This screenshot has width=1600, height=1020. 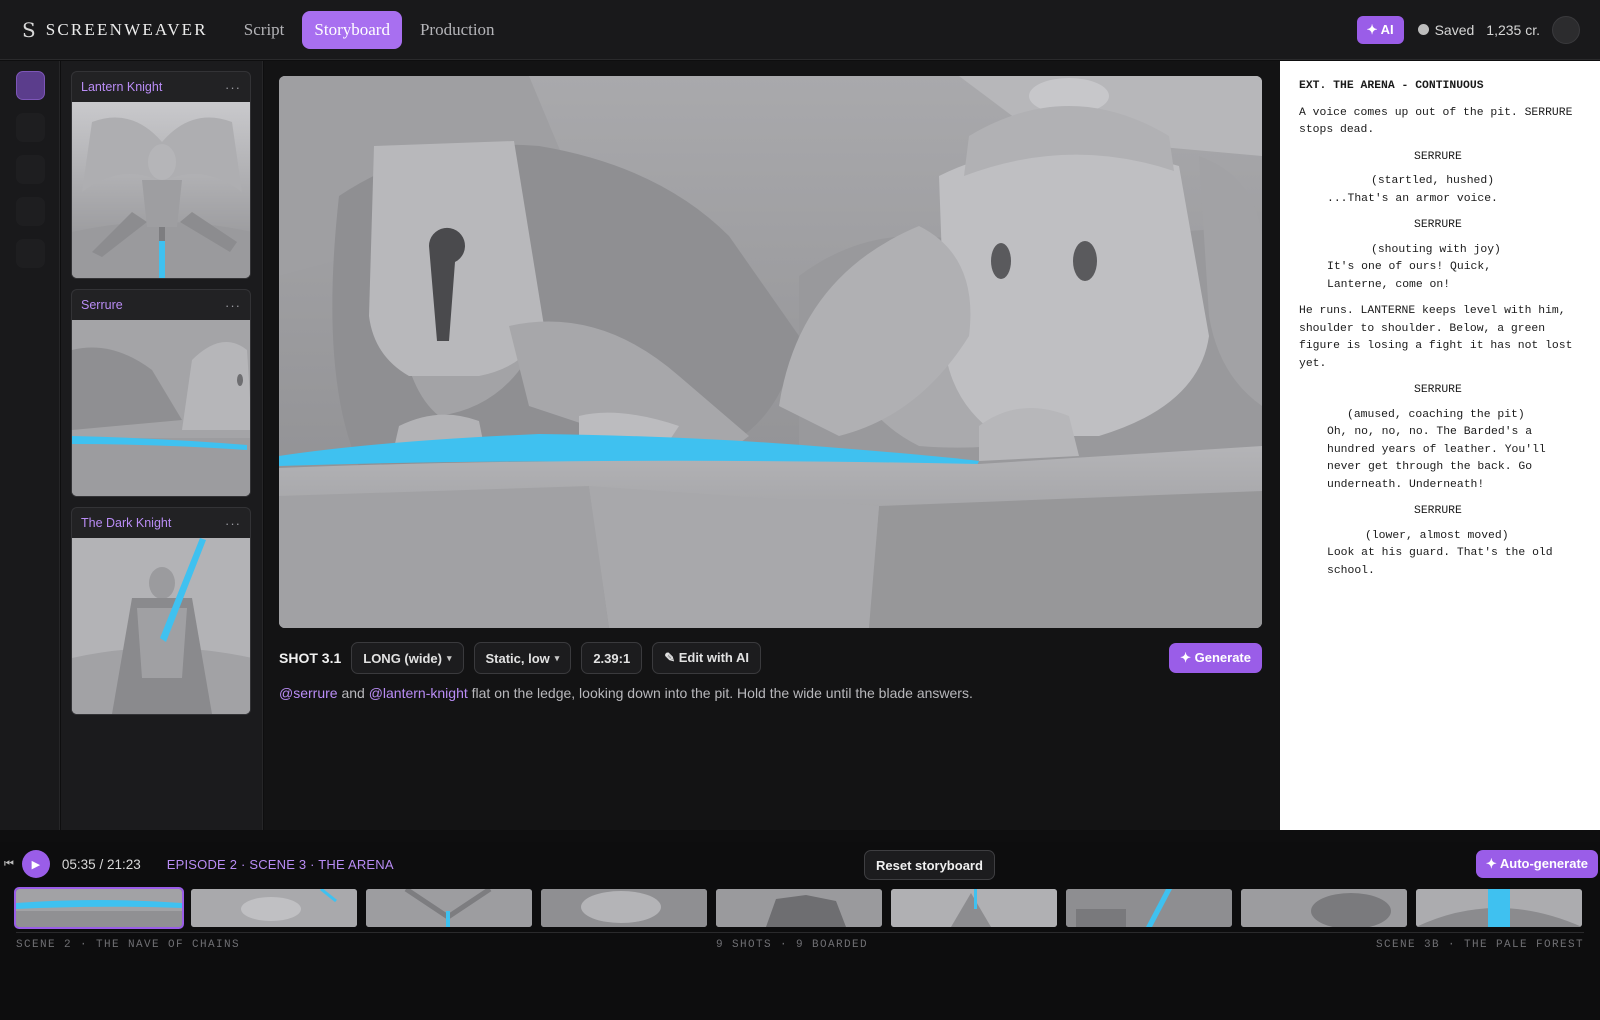 What do you see at coordinates (418, 693) in the screenshot?
I see `mention-lantern-knight: @lantern-knight` at bounding box center [418, 693].